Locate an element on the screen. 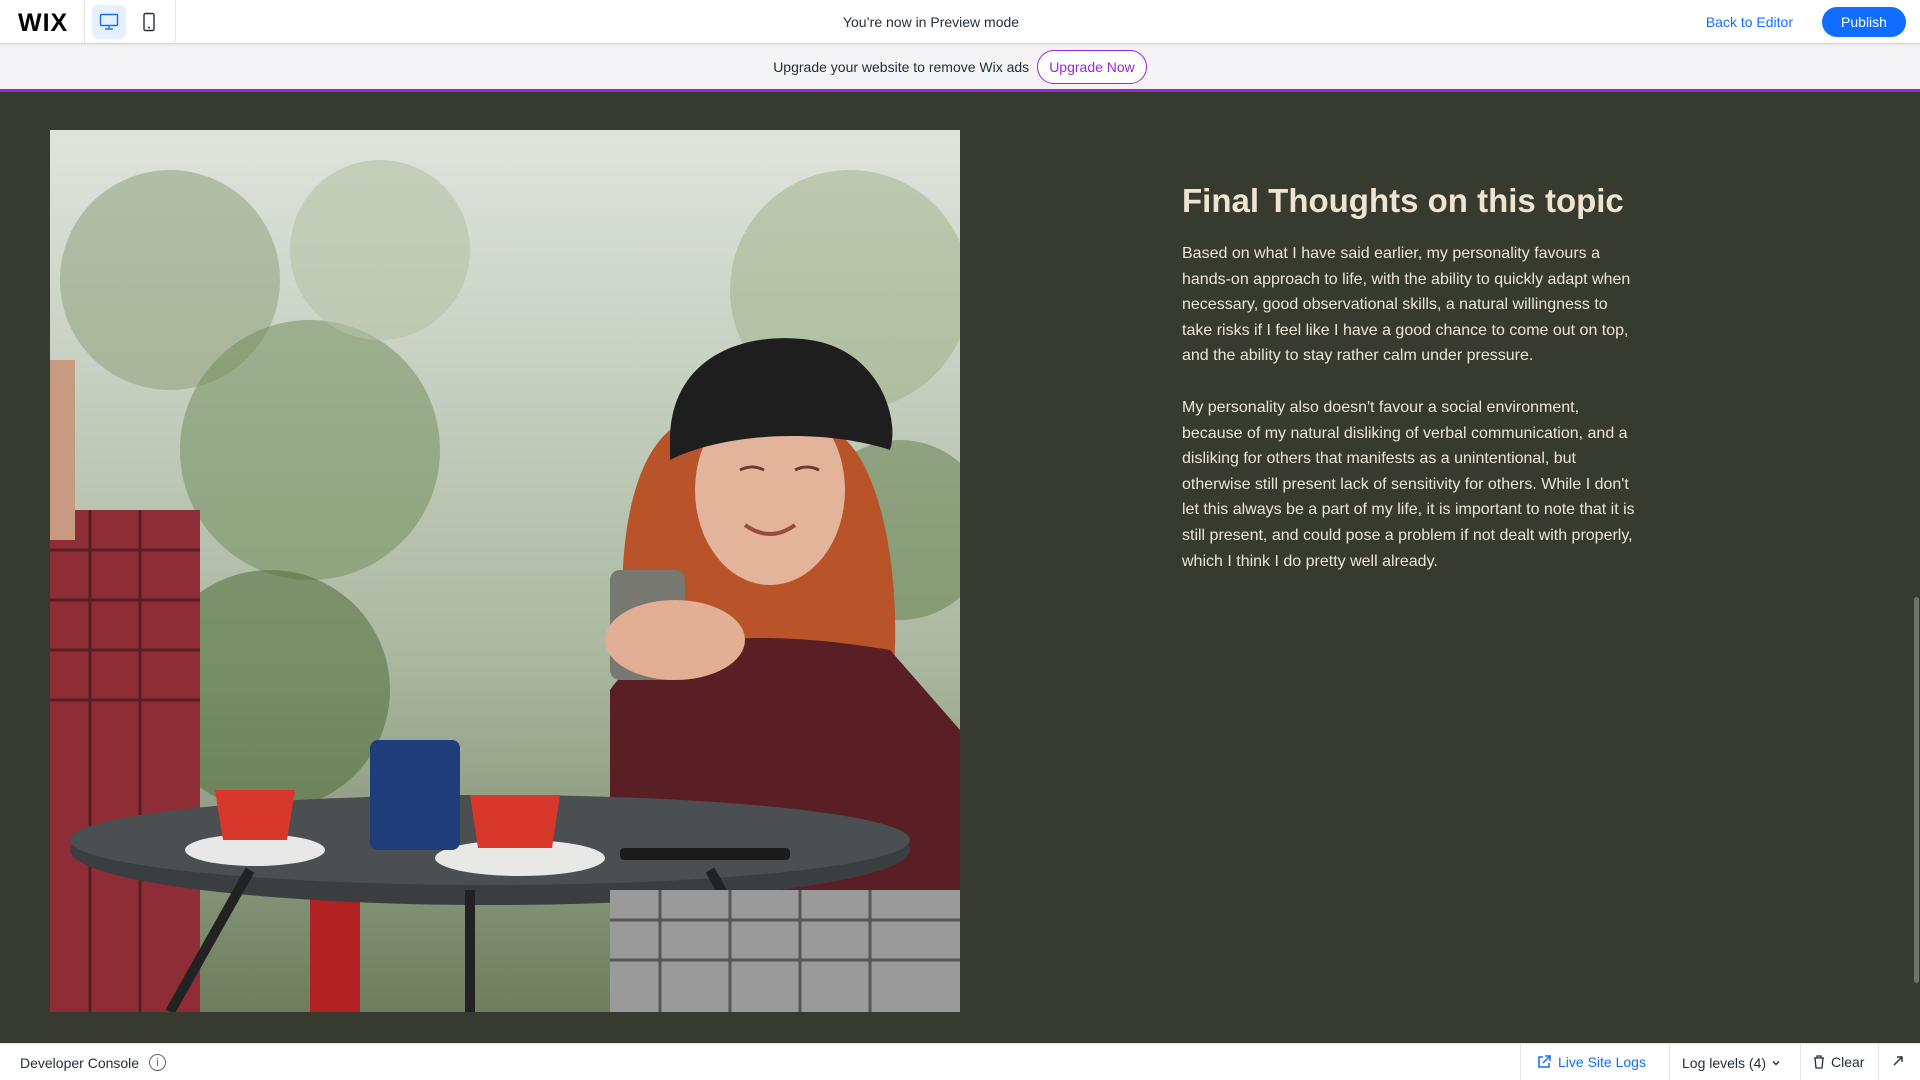 The image size is (1920, 1080). external-link-icon is located at coordinates (1544, 1061).